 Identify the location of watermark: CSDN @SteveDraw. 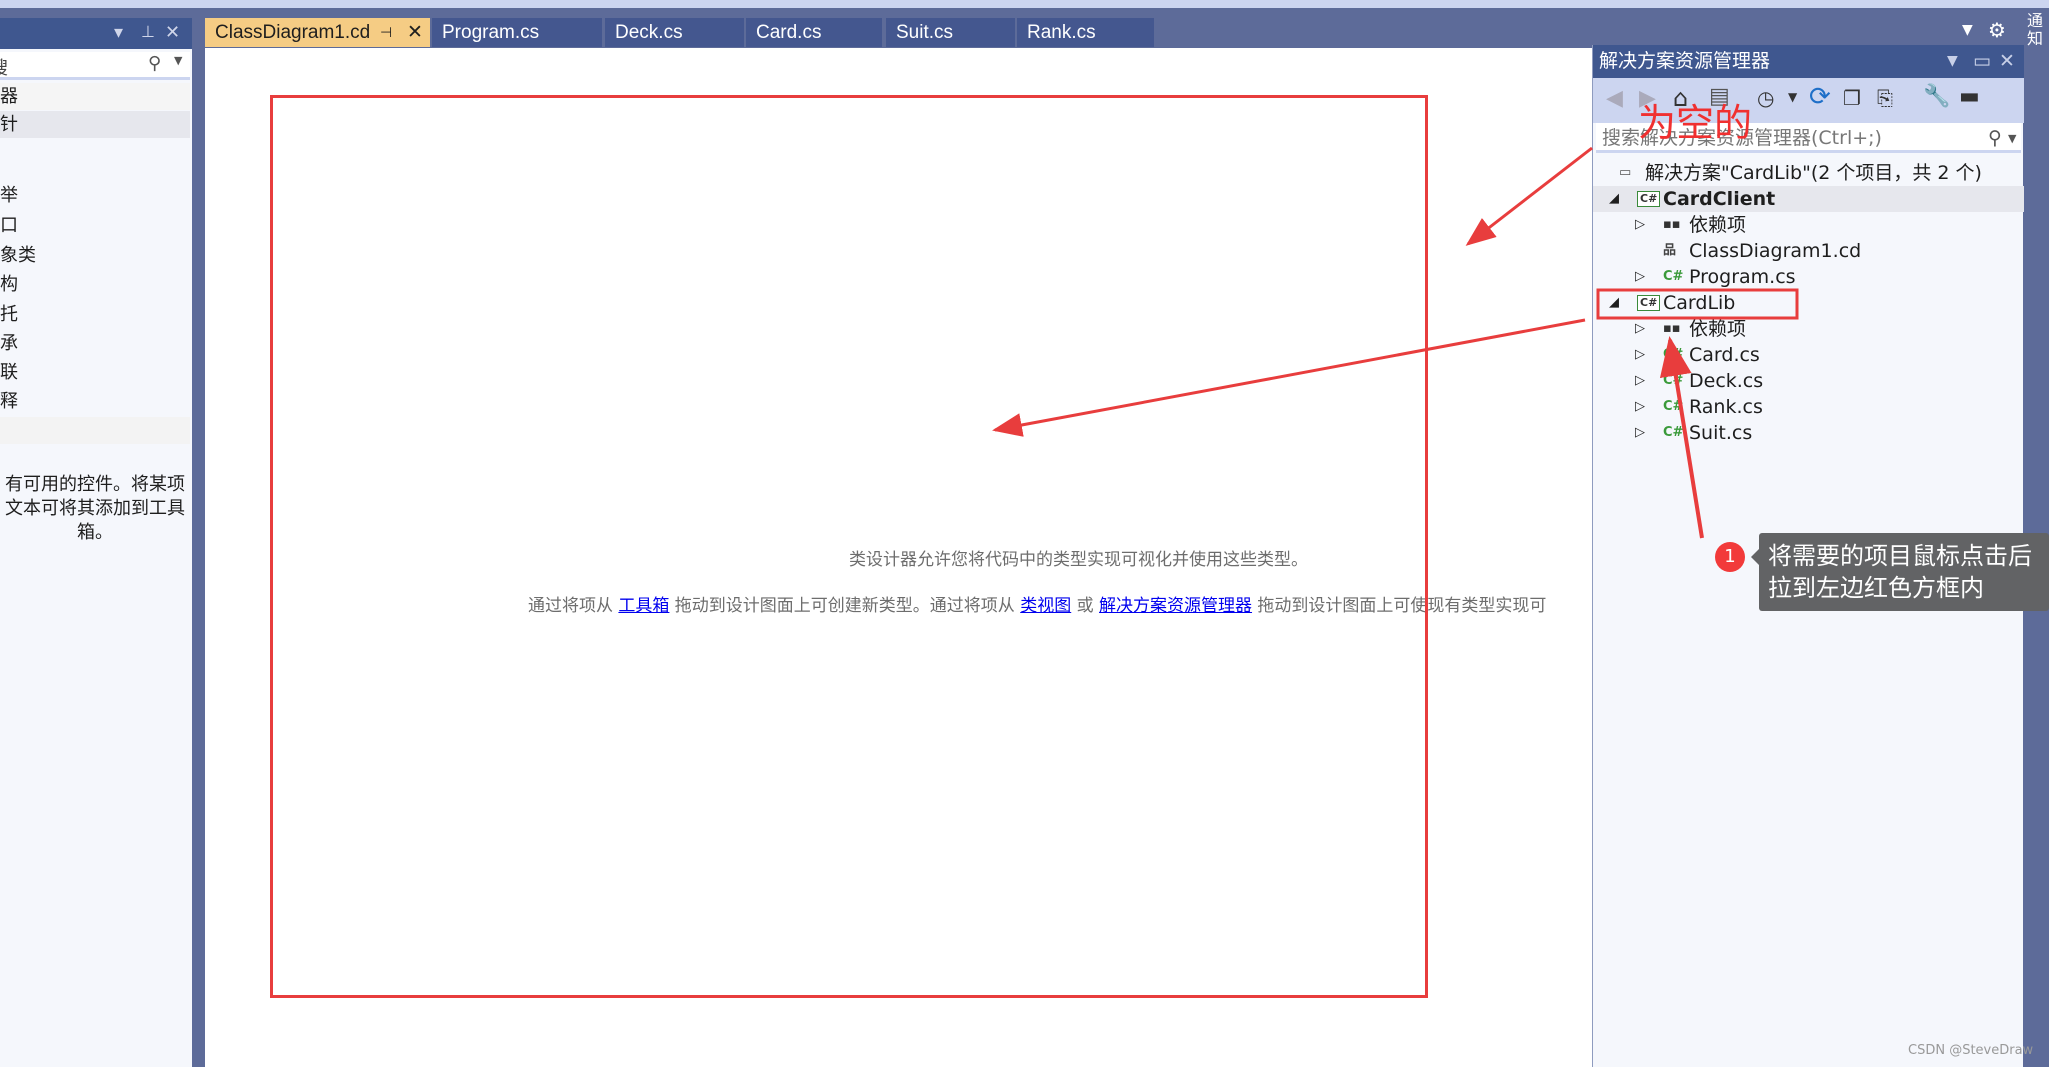
(1971, 1050).